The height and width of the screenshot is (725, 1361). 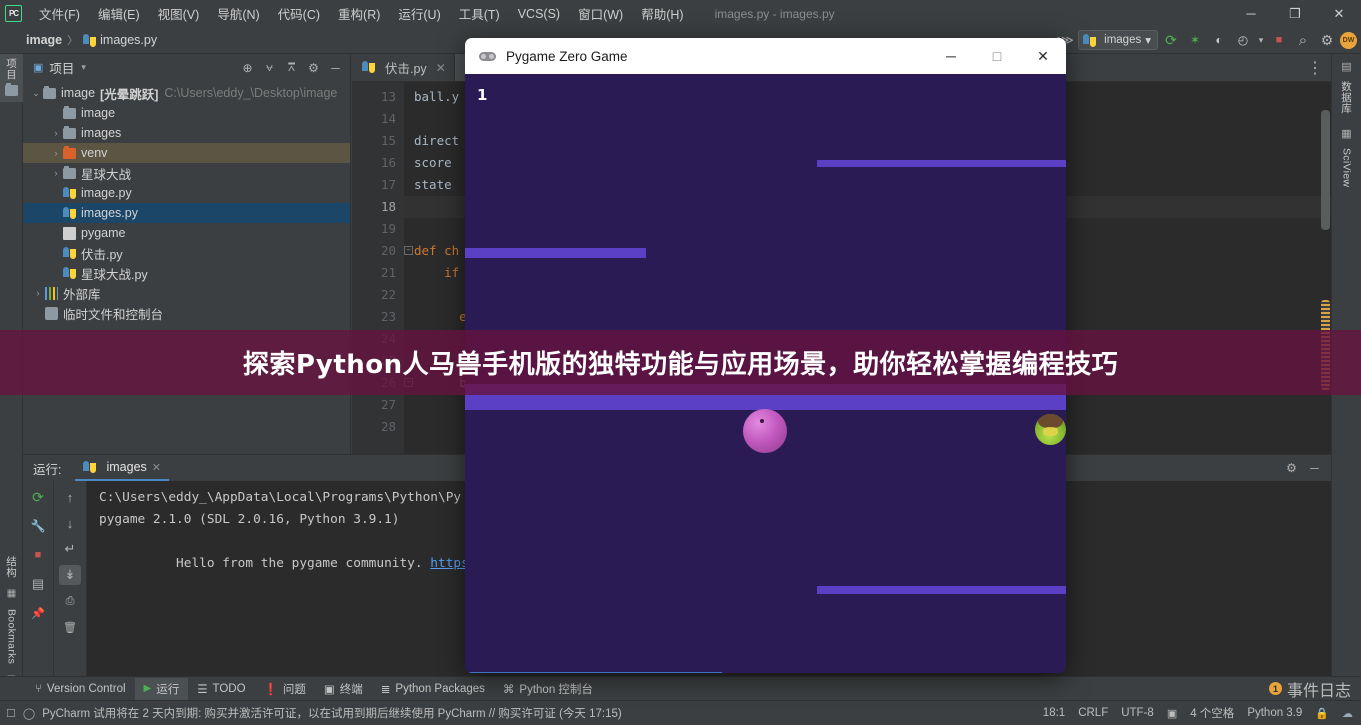 I want to click on menu-refactor: 重构(R), so click(x=359, y=13).